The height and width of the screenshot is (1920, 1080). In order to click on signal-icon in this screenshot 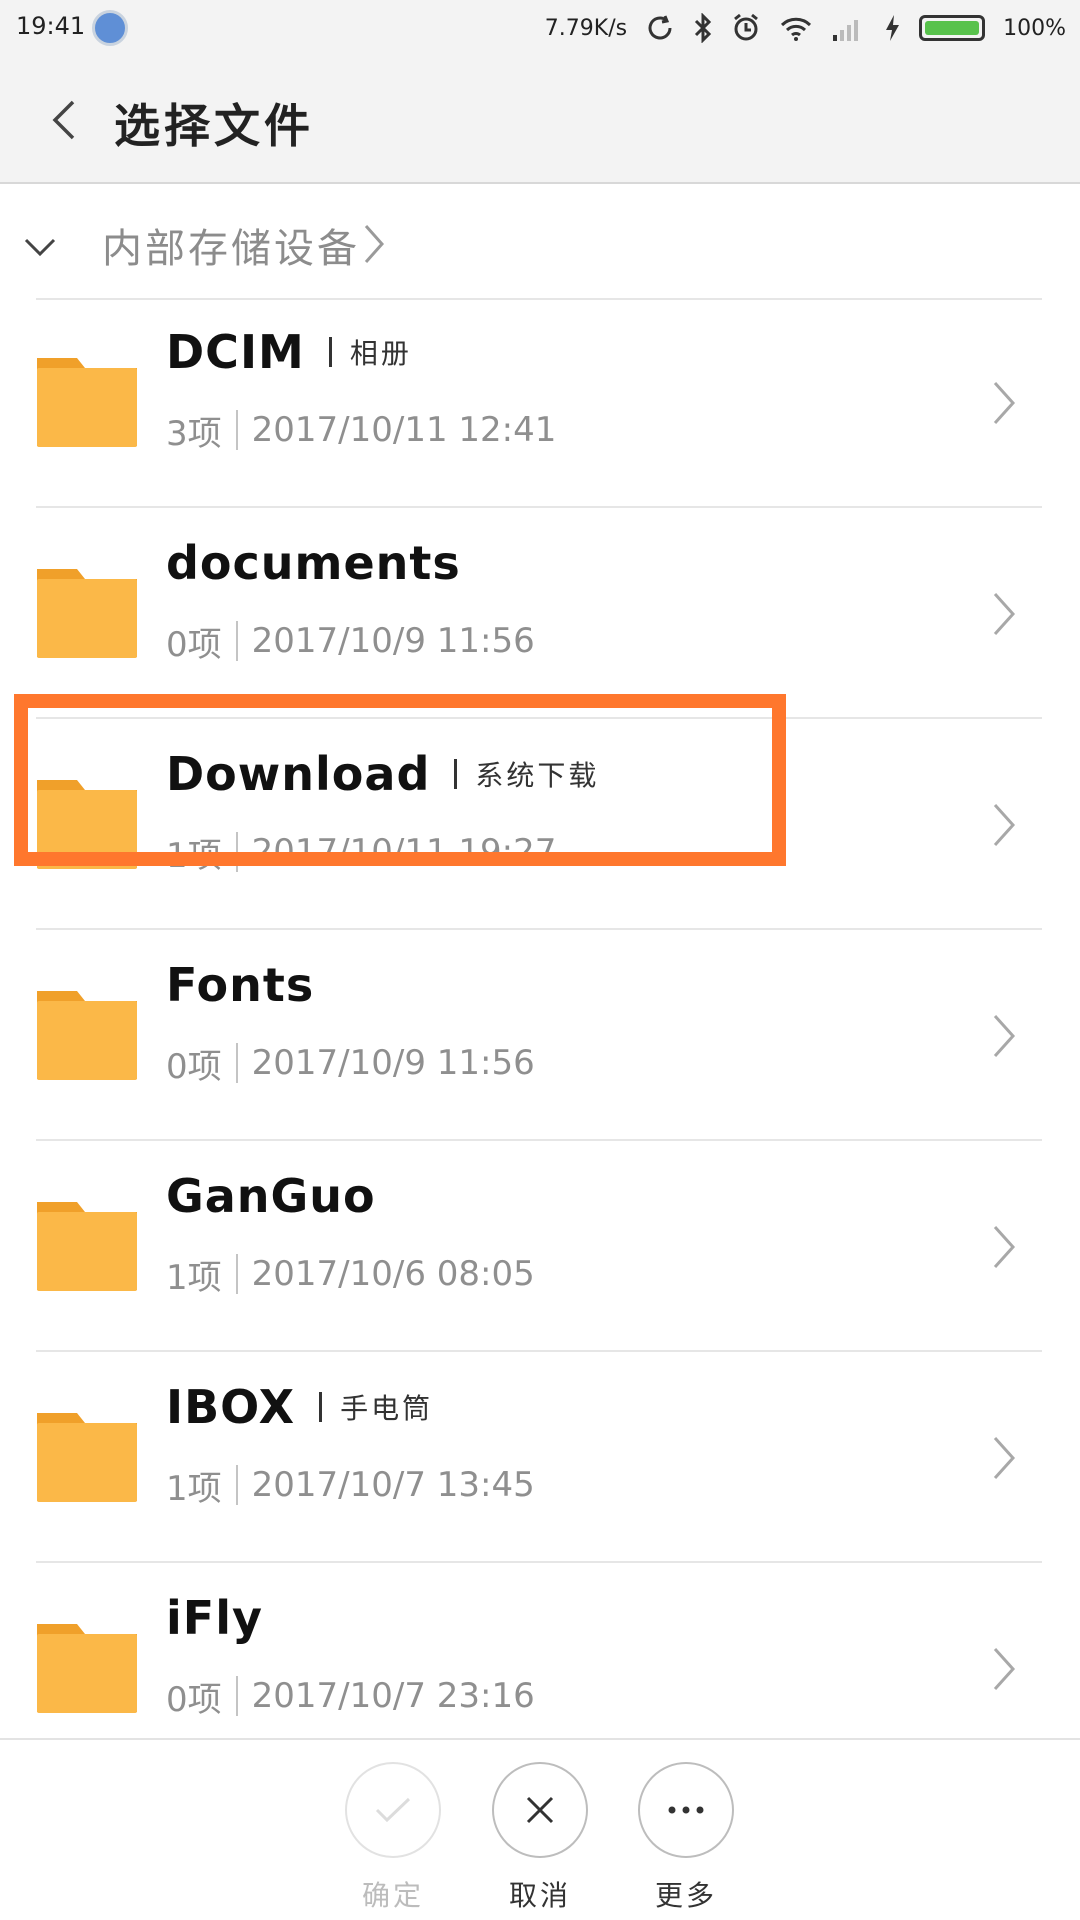, I will do `click(846, 30)`.